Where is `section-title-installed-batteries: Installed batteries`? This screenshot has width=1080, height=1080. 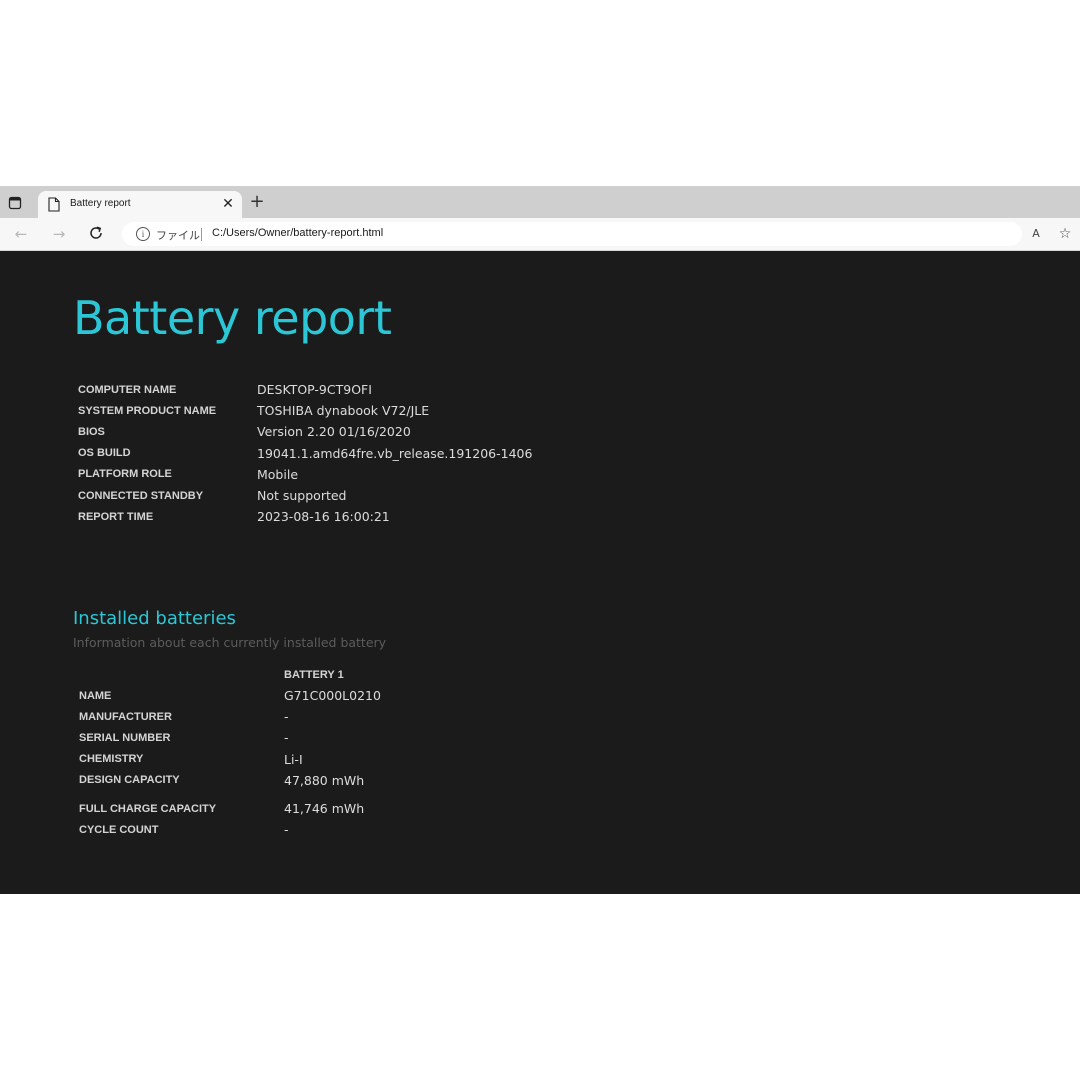
section-title-installed-batteries: Installed batteries is located at coordinates (154, 618).